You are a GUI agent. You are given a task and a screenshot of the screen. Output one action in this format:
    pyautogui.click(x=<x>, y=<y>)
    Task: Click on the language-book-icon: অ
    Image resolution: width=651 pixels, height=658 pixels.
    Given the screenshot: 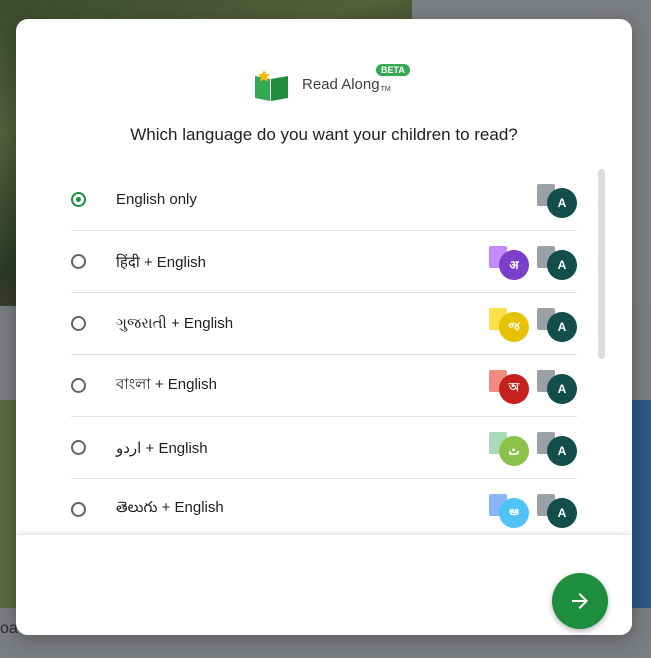 What is the action you would take?
    pyautogui.click(x=509, y=386)
    